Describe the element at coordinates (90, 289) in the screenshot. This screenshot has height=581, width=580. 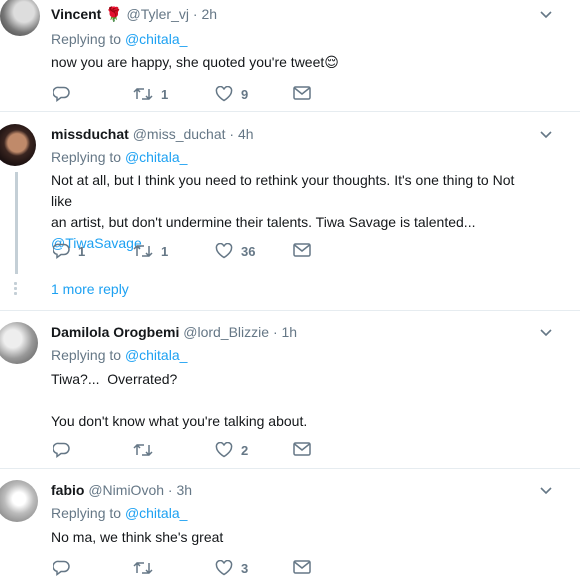
I see `show-more-replies-link: 1 more reply` at that location.